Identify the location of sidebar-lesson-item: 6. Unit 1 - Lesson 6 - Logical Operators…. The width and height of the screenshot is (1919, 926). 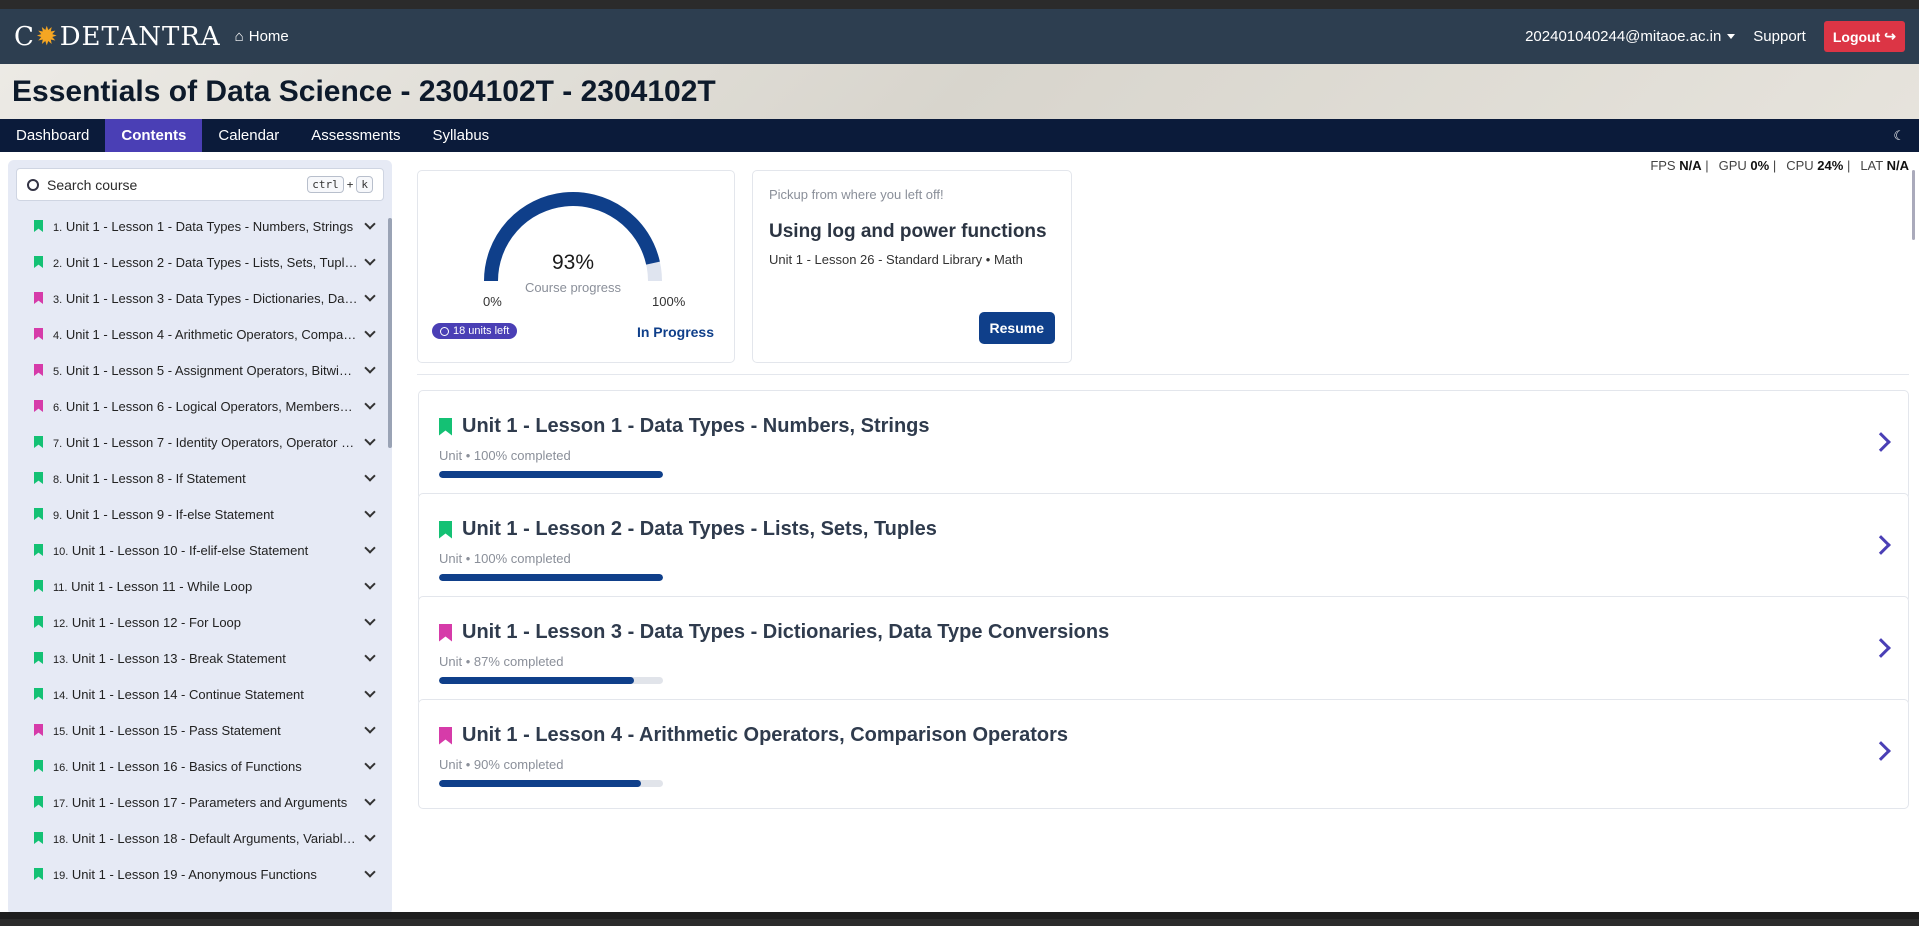
(196, 406).